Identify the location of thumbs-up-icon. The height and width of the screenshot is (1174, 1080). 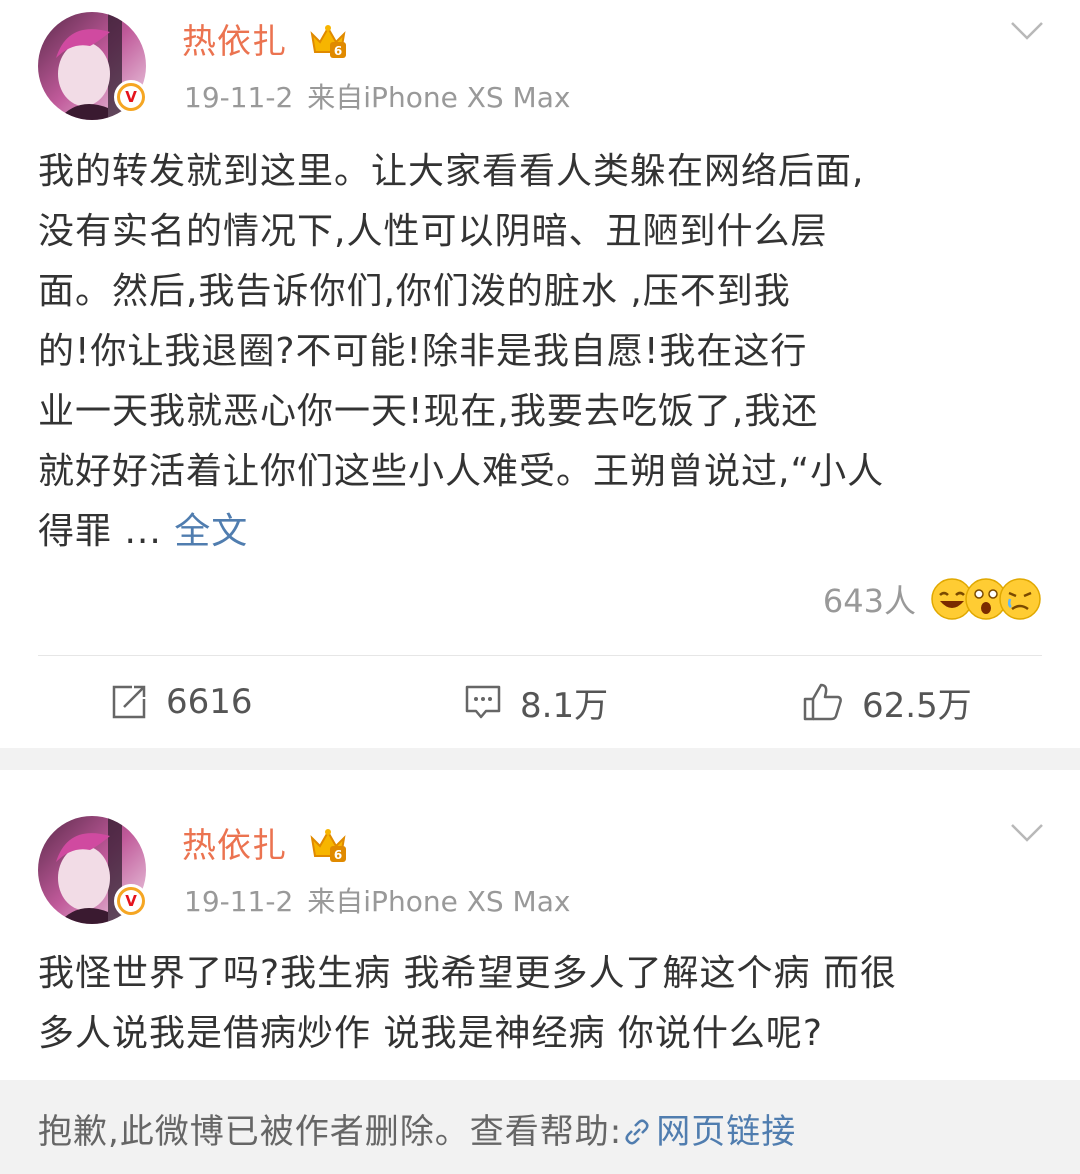
(822, 702).